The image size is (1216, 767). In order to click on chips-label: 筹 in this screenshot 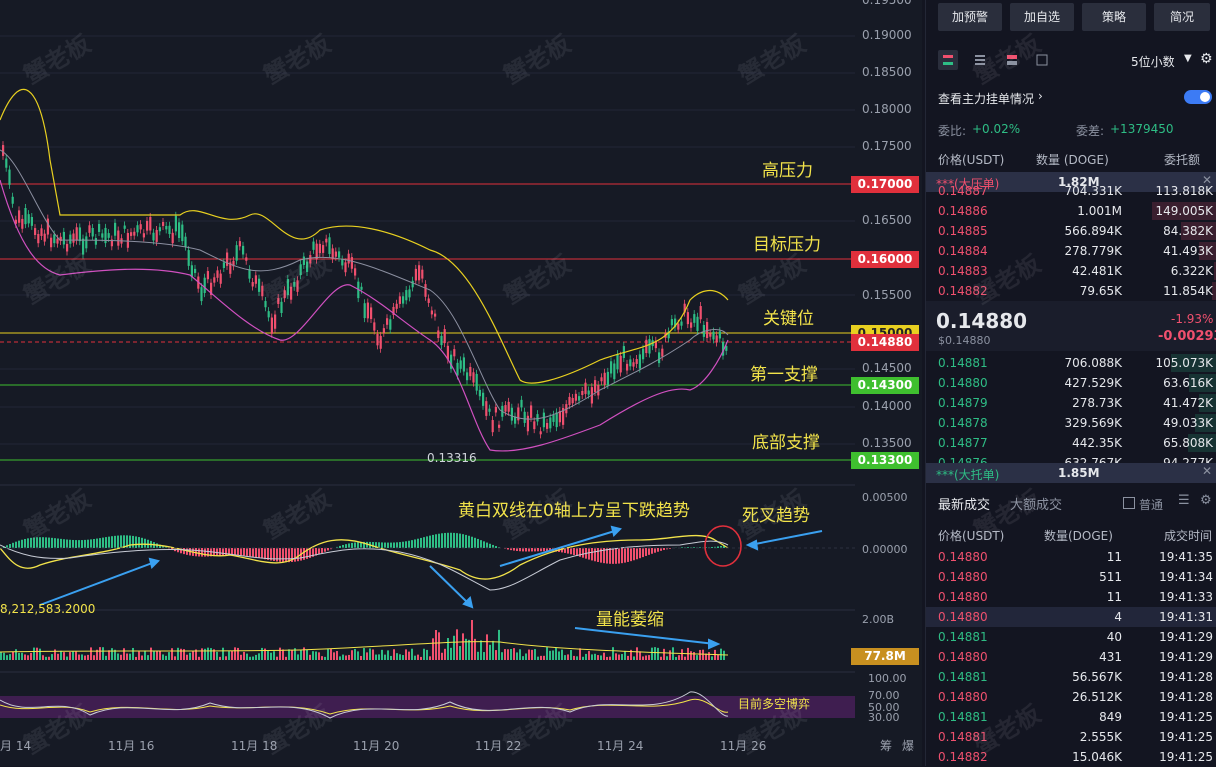, I will do `click(886, 745)`.